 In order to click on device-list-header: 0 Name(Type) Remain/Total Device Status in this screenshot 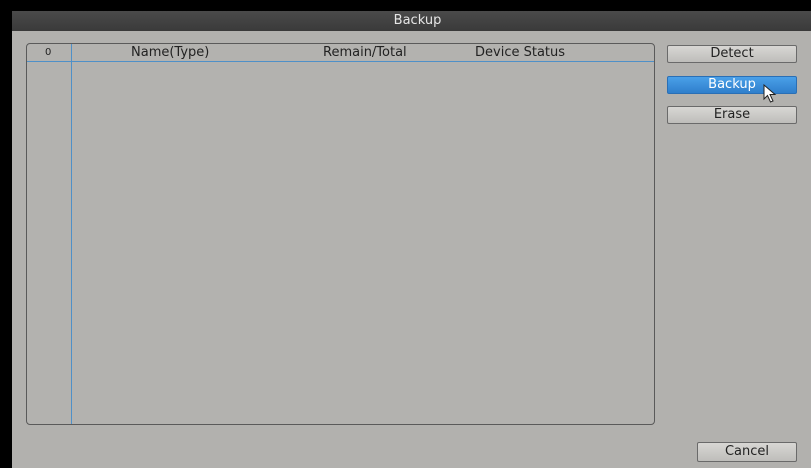, I will do `click(340, 53)`.